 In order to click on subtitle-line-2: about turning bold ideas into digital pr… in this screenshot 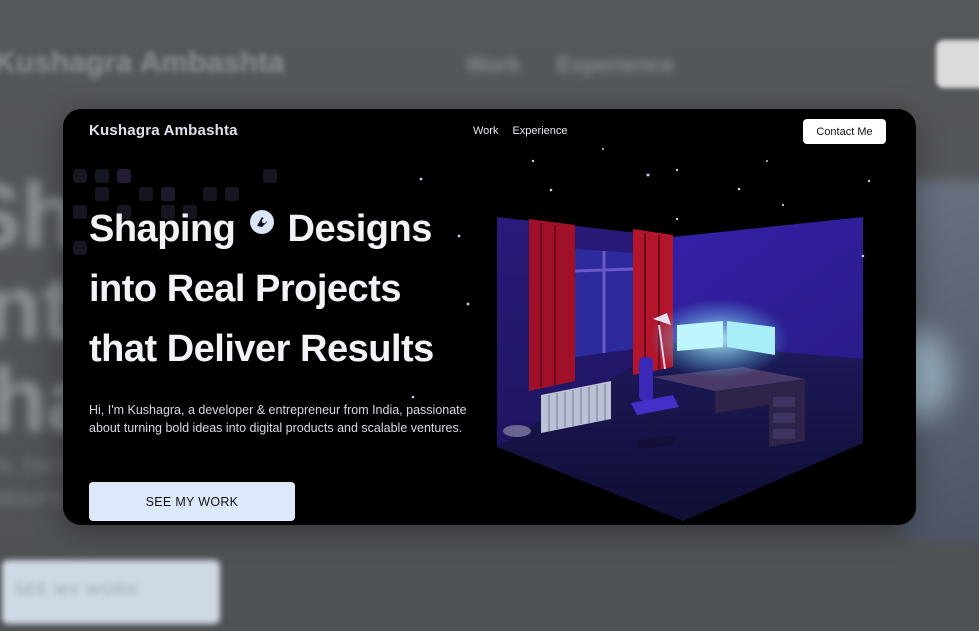, I will do `click(276, 428)`.